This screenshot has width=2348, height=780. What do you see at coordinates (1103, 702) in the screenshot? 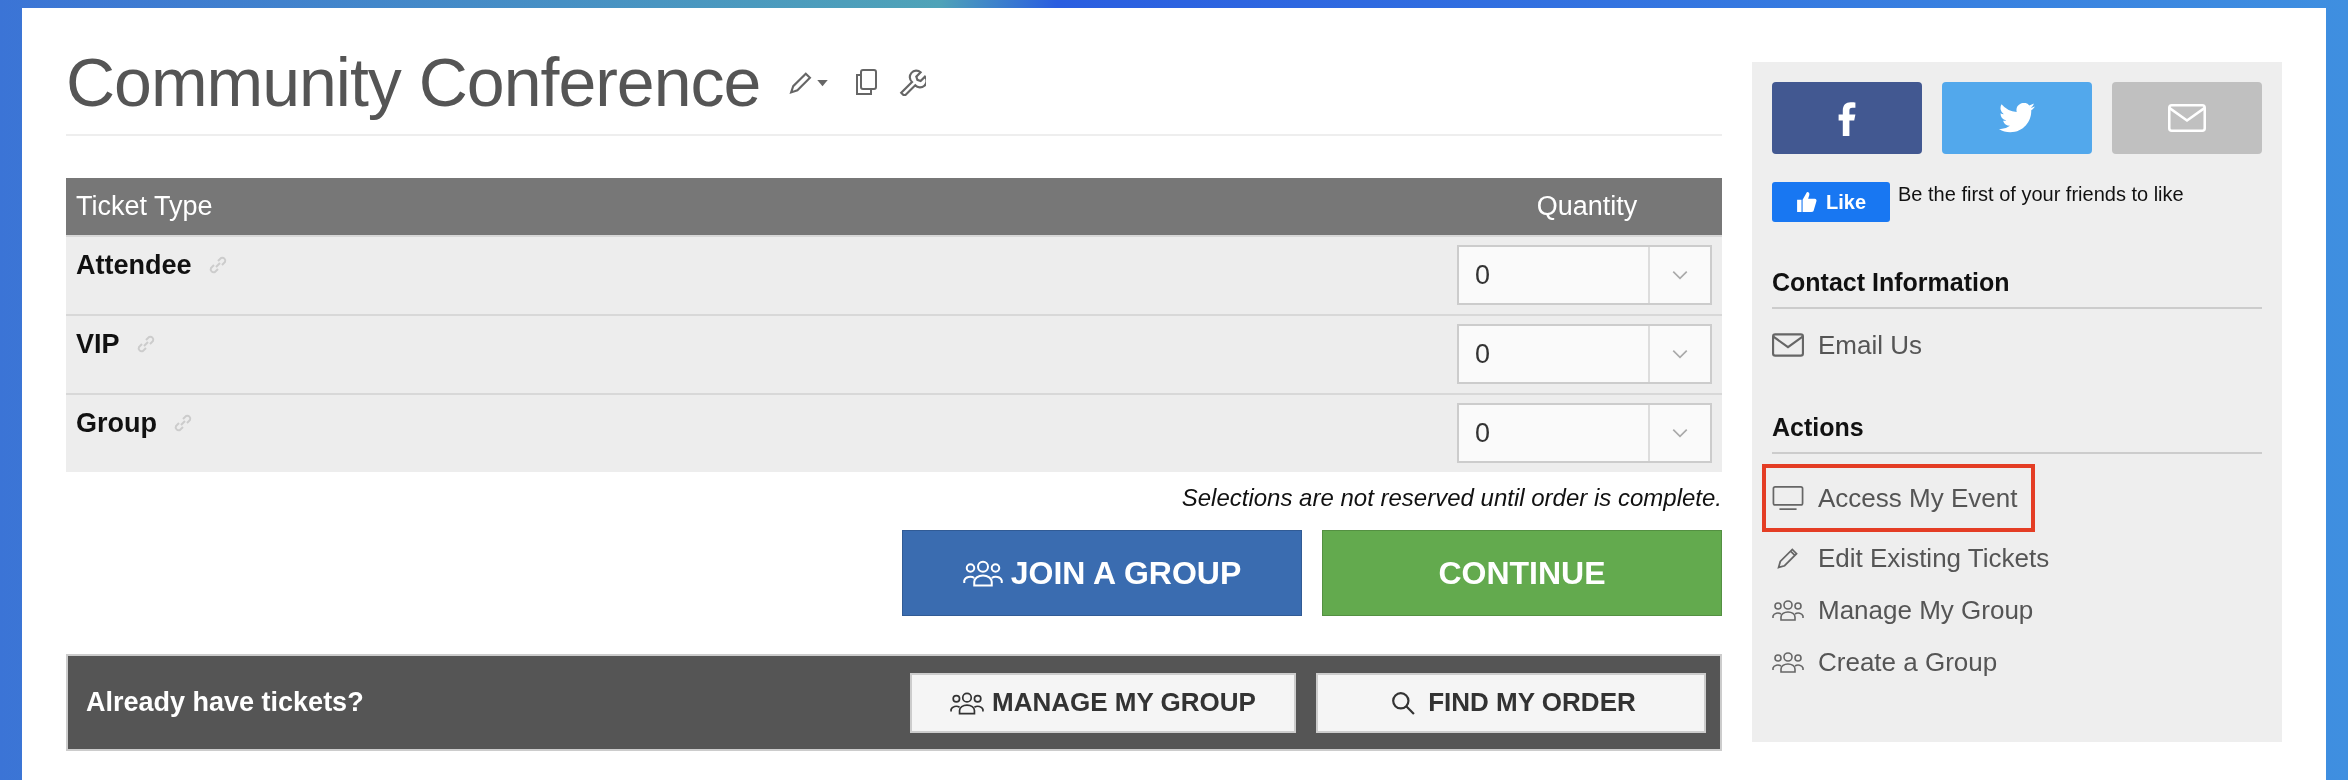
I see `manage-group-button: MANAGE MY GROUP` at bounding box center [1103, 702].